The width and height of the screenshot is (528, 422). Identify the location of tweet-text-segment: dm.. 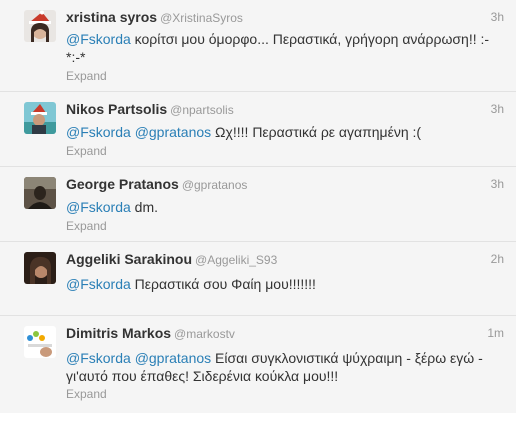
(144, 207).